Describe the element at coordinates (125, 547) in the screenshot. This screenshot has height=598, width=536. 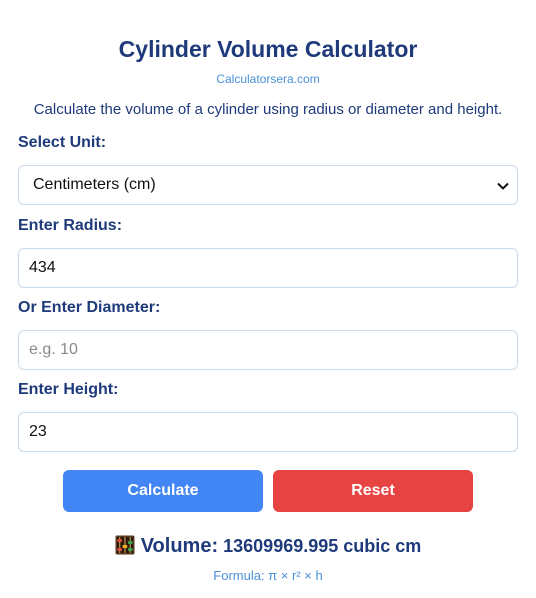
I see `abacus-icon` at that location.